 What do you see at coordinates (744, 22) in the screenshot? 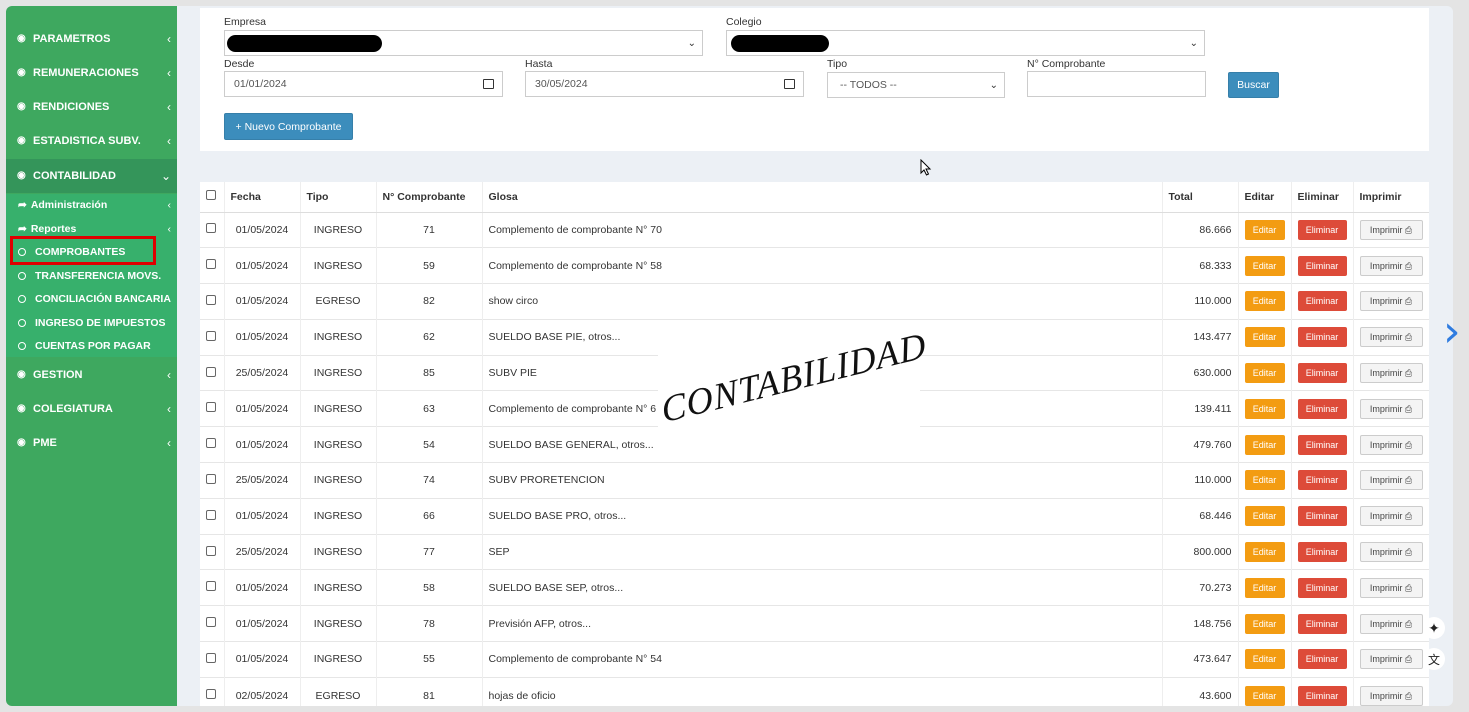
I see `colegio-label: Colegio` at bounding box center [744, 22].